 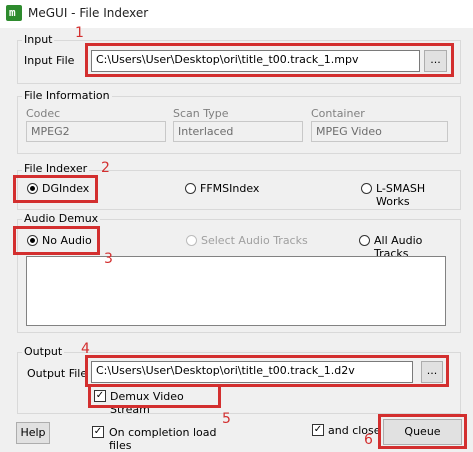 I want to click on scan-type-field: Interlaced, so click(x=238, y=131).